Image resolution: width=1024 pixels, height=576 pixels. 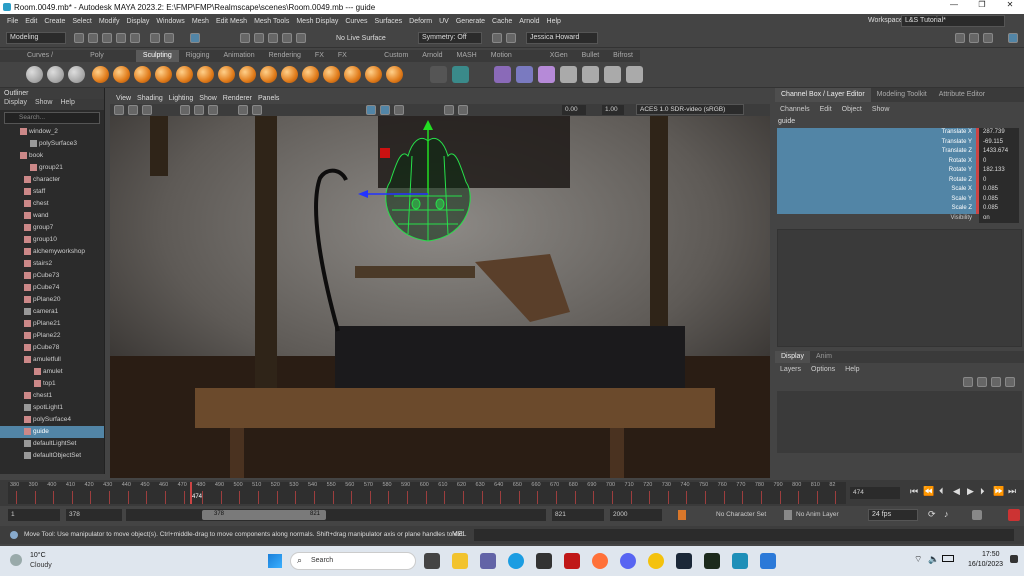 What do you see at coordinates (788, 515) in the screenshot?
I see `anim-layer-icon` at bounding box center [788, 515].